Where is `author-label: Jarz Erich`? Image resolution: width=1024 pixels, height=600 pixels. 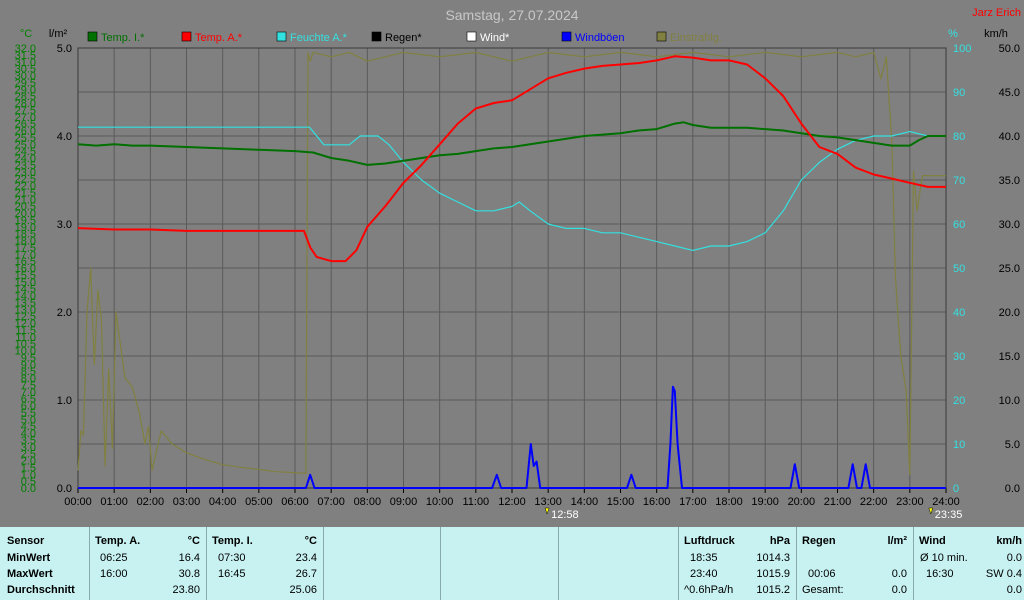 author-label: Jarz Erich is located at coordinates (996, 13).